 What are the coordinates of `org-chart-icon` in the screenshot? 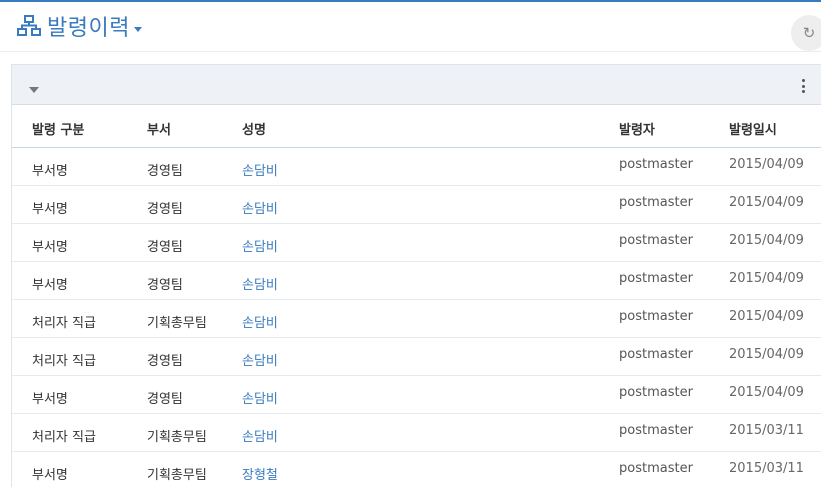 It's located at (29, 25).